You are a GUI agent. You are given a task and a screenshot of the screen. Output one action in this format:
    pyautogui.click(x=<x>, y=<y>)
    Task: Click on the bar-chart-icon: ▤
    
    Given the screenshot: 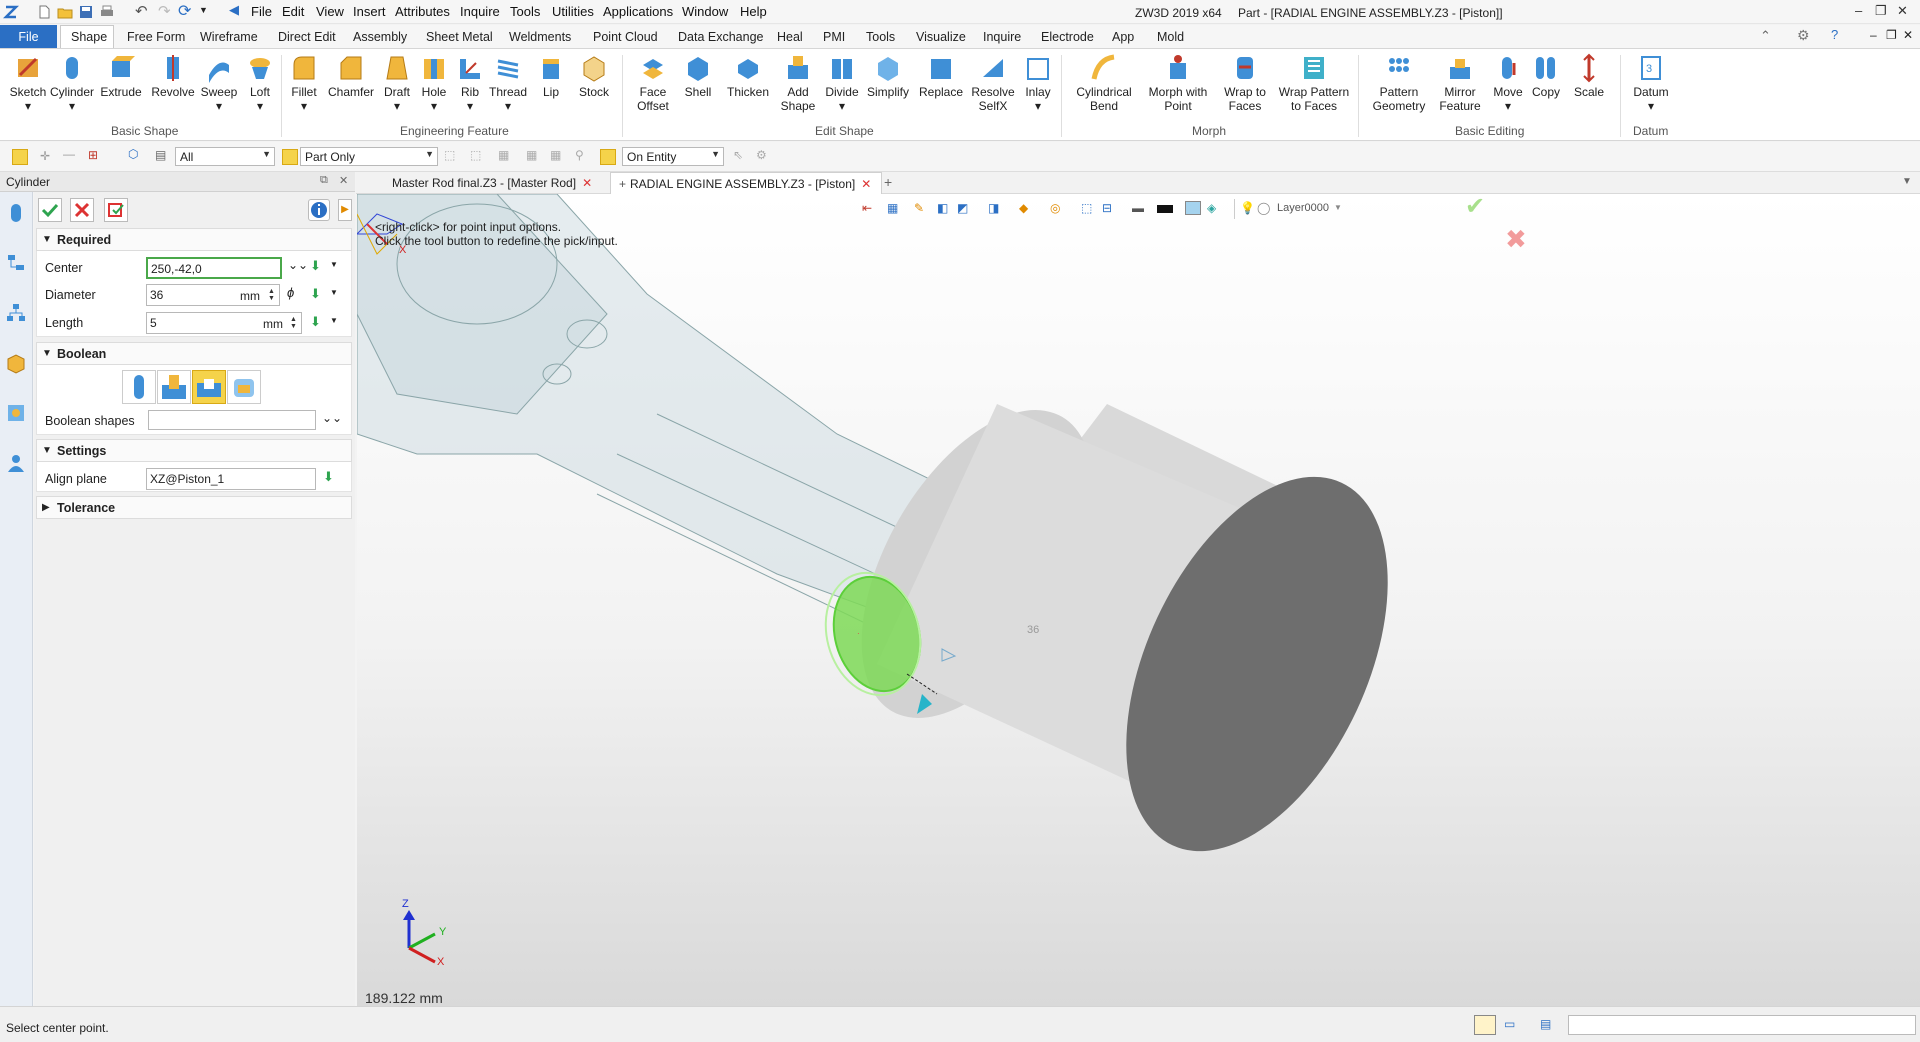 What is the action you would take?
    pyautogui.click(x=160, y=155)
    